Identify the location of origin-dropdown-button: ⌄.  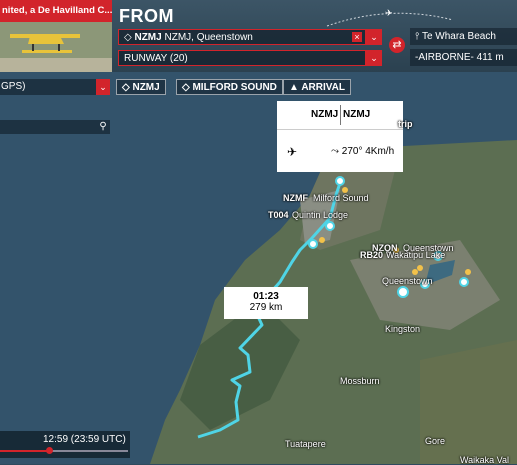
(374, 37).